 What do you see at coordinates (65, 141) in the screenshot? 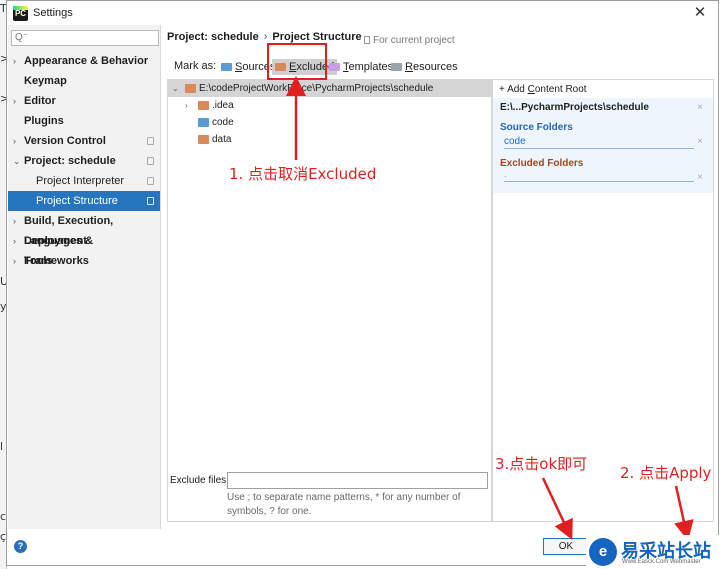
I see `sidebar-item-label: Version Control` at bounding box center [65, 141].